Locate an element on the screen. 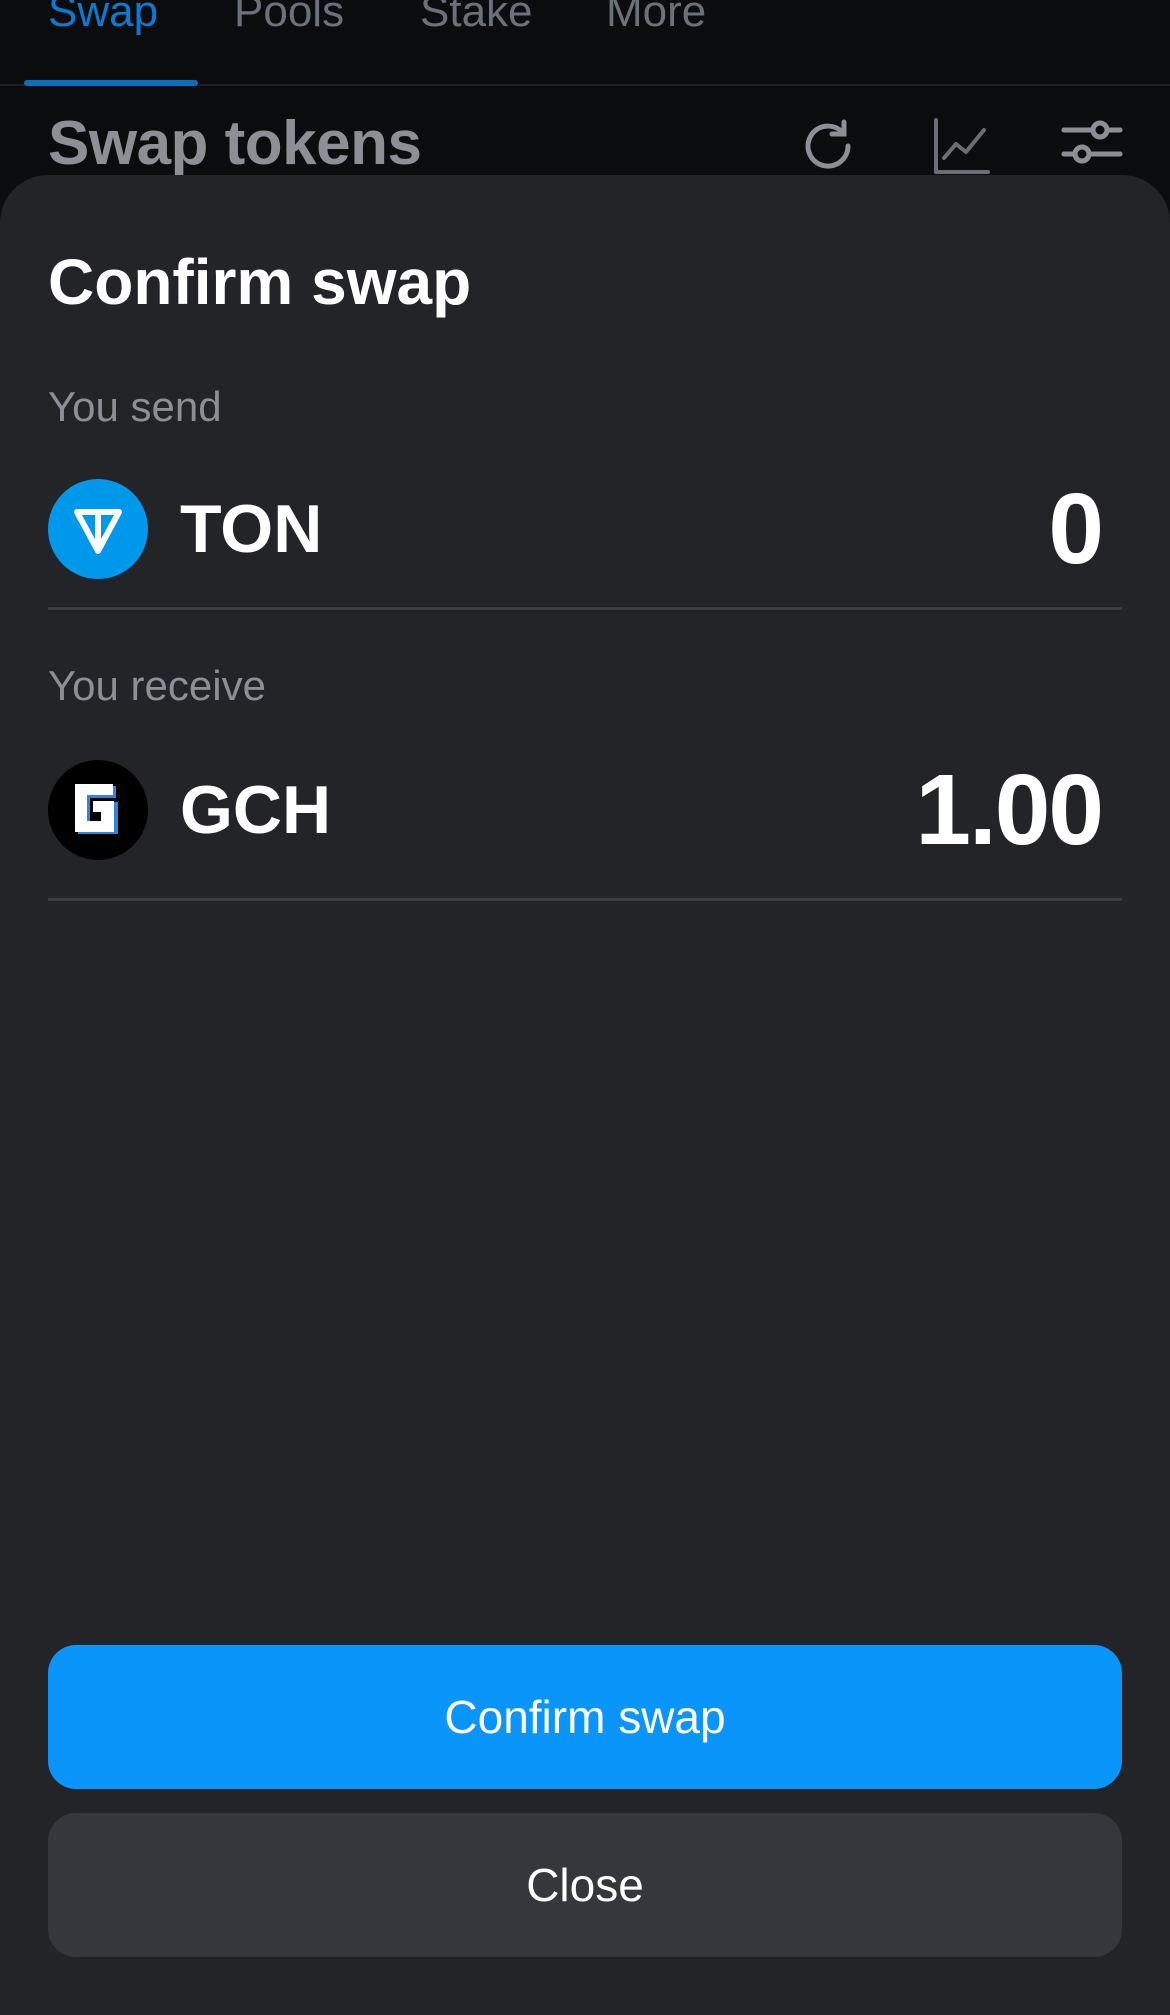 The image size is (1170, 2015). send-divider is located at coordinates (585, 608).